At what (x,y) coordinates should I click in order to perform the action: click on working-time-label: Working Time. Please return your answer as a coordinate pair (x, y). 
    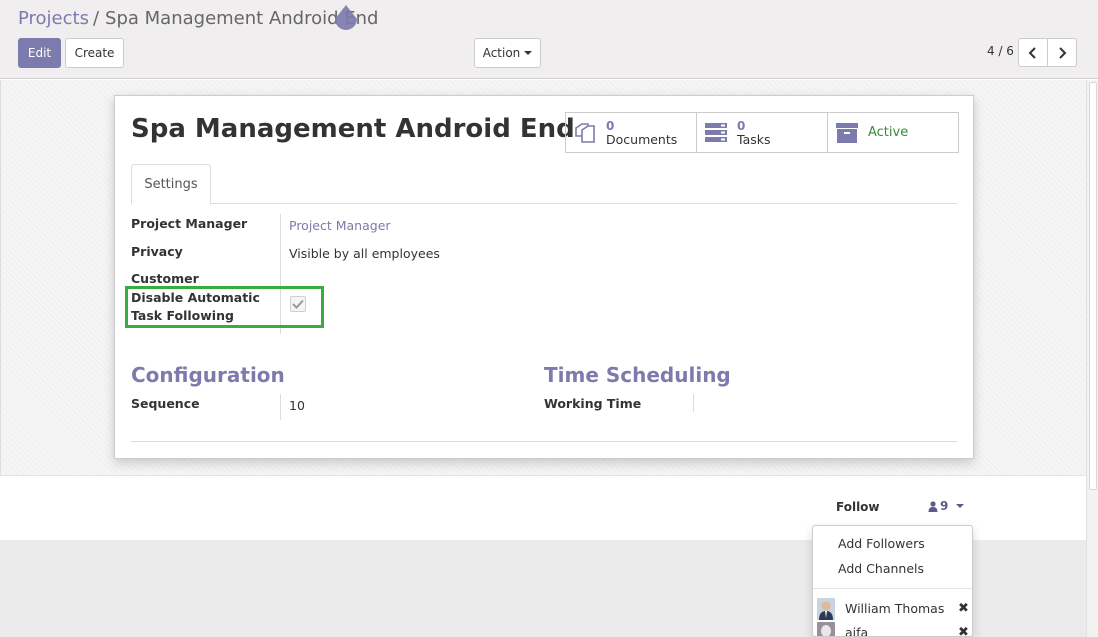
    Looking at the image, I should click on (593, 403).